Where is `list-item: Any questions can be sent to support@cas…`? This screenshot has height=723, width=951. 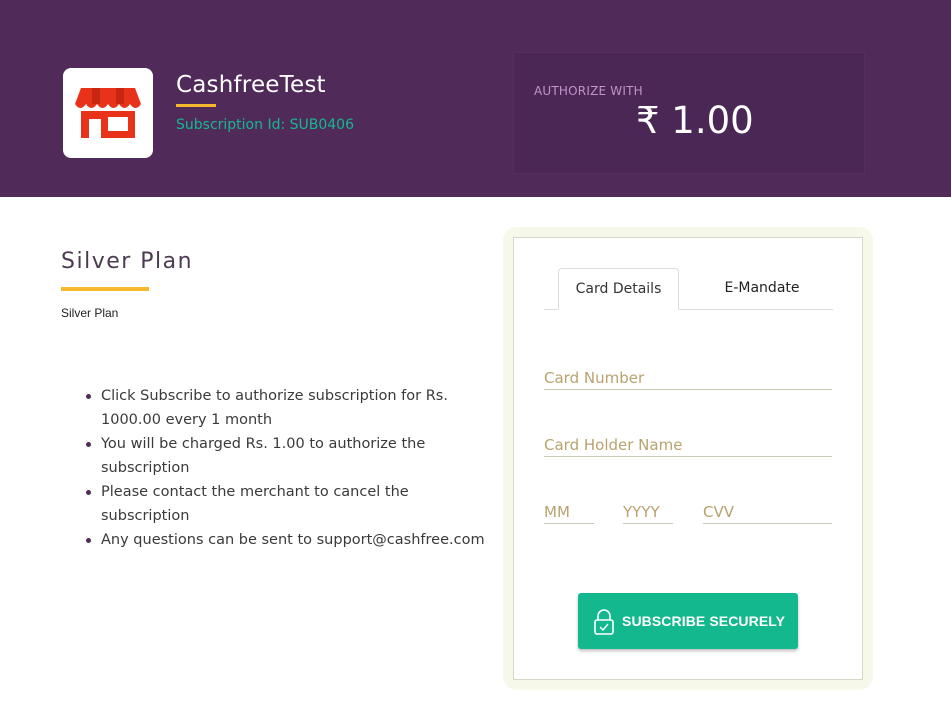
list-item: Any questions can be sent to support@cas… is located at coordinates (293, 540).